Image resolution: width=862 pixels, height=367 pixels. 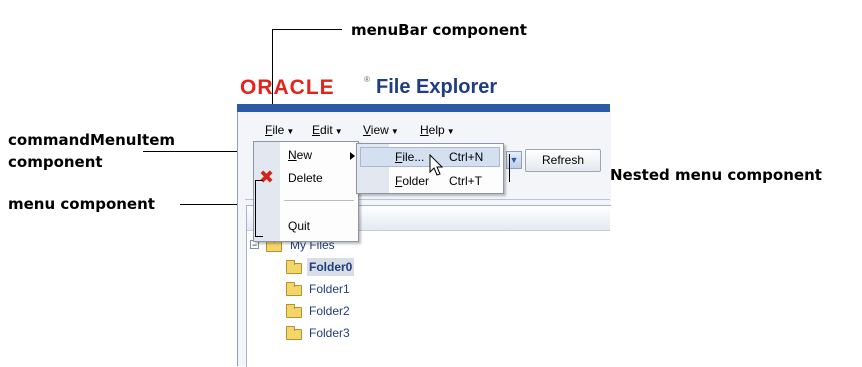 I want to click on tree-folder-2: Folder2, so click(x=331, y=311).